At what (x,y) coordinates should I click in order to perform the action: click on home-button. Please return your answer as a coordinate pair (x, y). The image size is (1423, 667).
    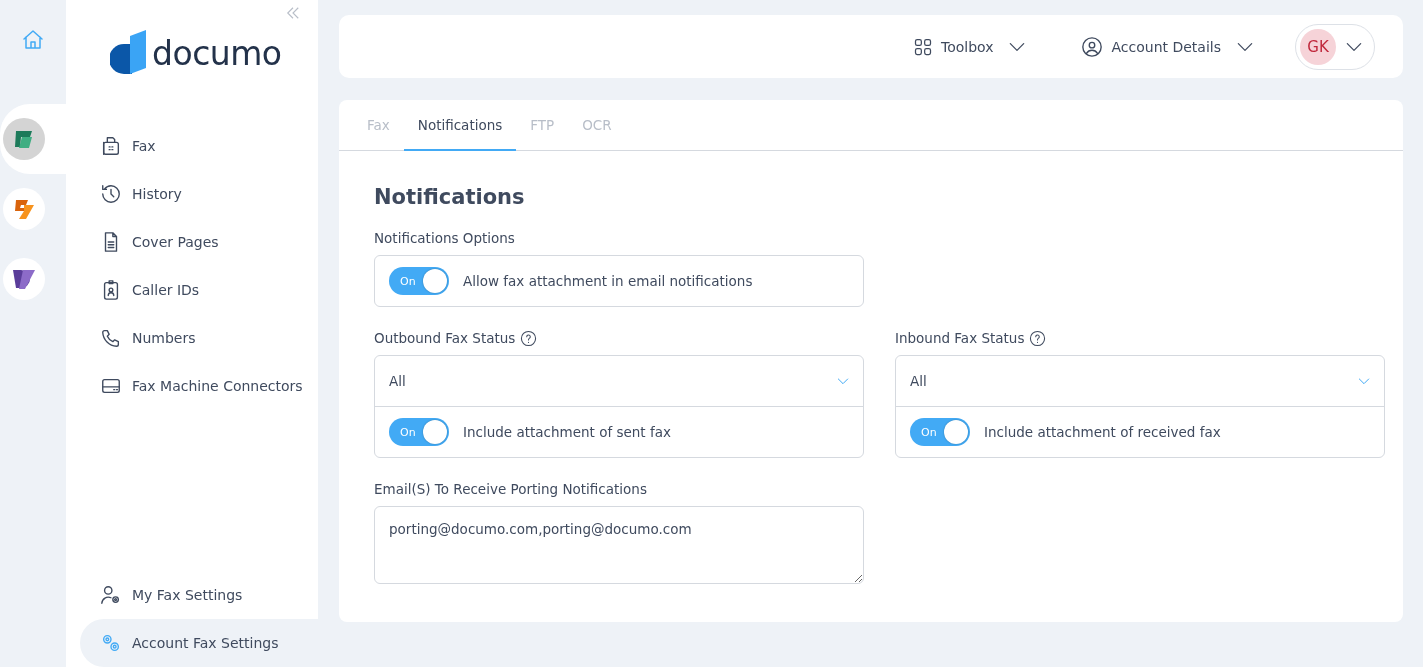
    Looking at the image, I should click on (33, 40).